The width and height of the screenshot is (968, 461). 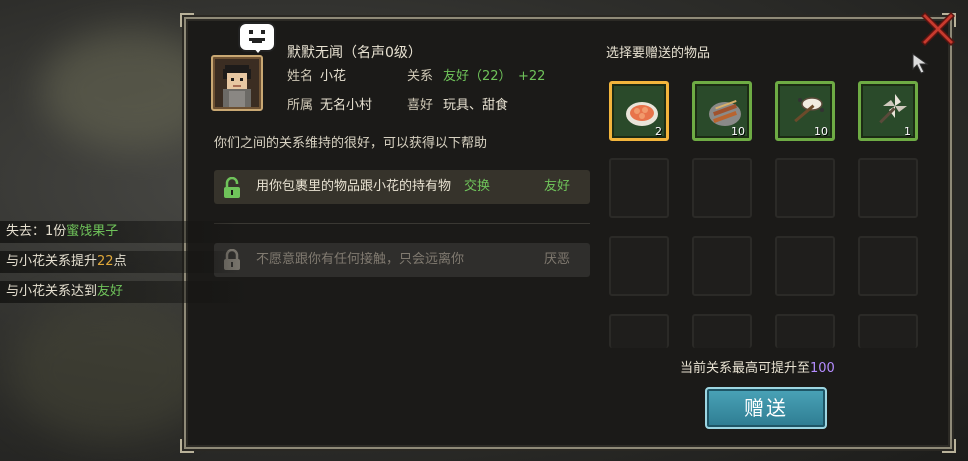 I want to click on log-highlight: 友好, so click(x=110, y=291).